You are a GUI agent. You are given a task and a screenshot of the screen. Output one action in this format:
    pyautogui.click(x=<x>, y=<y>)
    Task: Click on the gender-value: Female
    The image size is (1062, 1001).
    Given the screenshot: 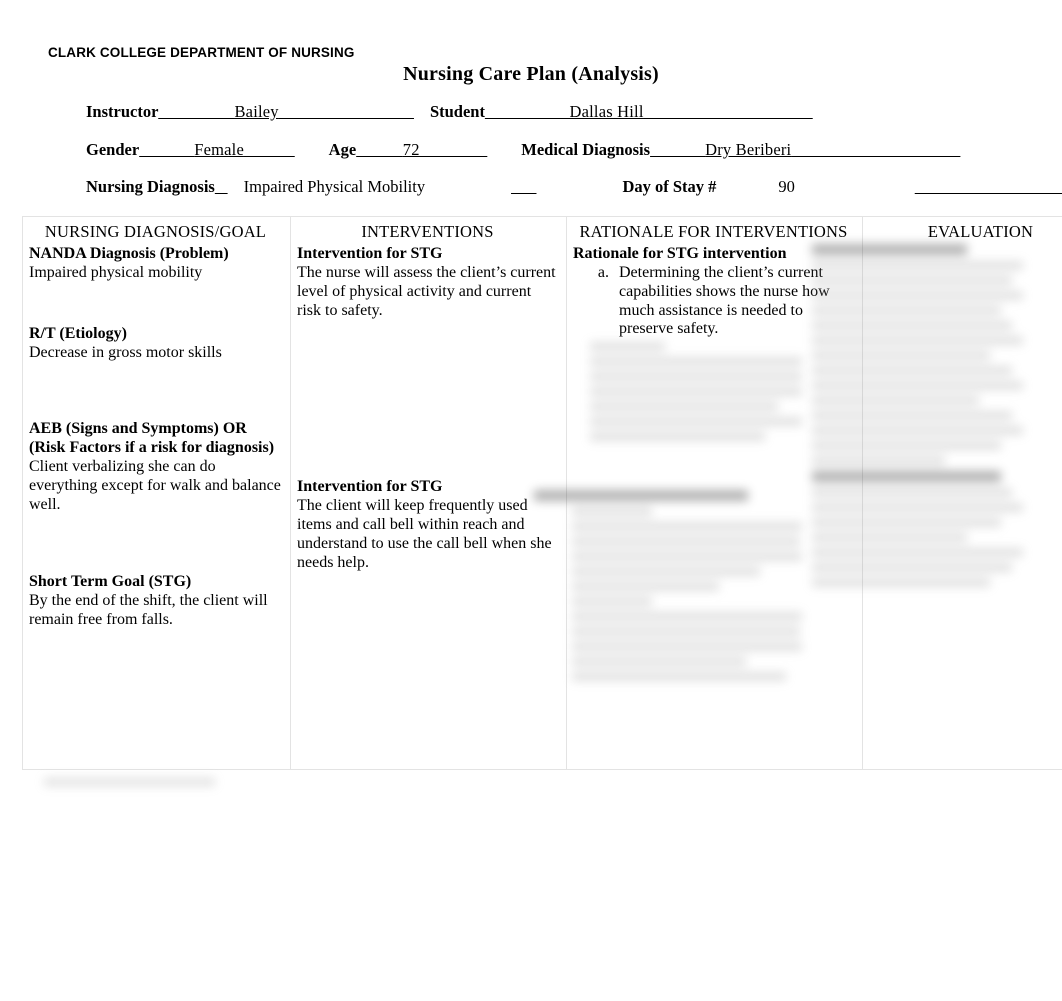 What is the action you would take?
    pyautogui.click(x=219, y=149)
    